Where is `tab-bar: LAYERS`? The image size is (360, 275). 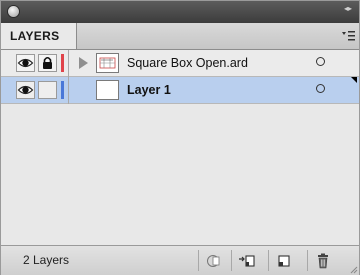 tab-bar: LAYERS is located at coordinates (180, 36).